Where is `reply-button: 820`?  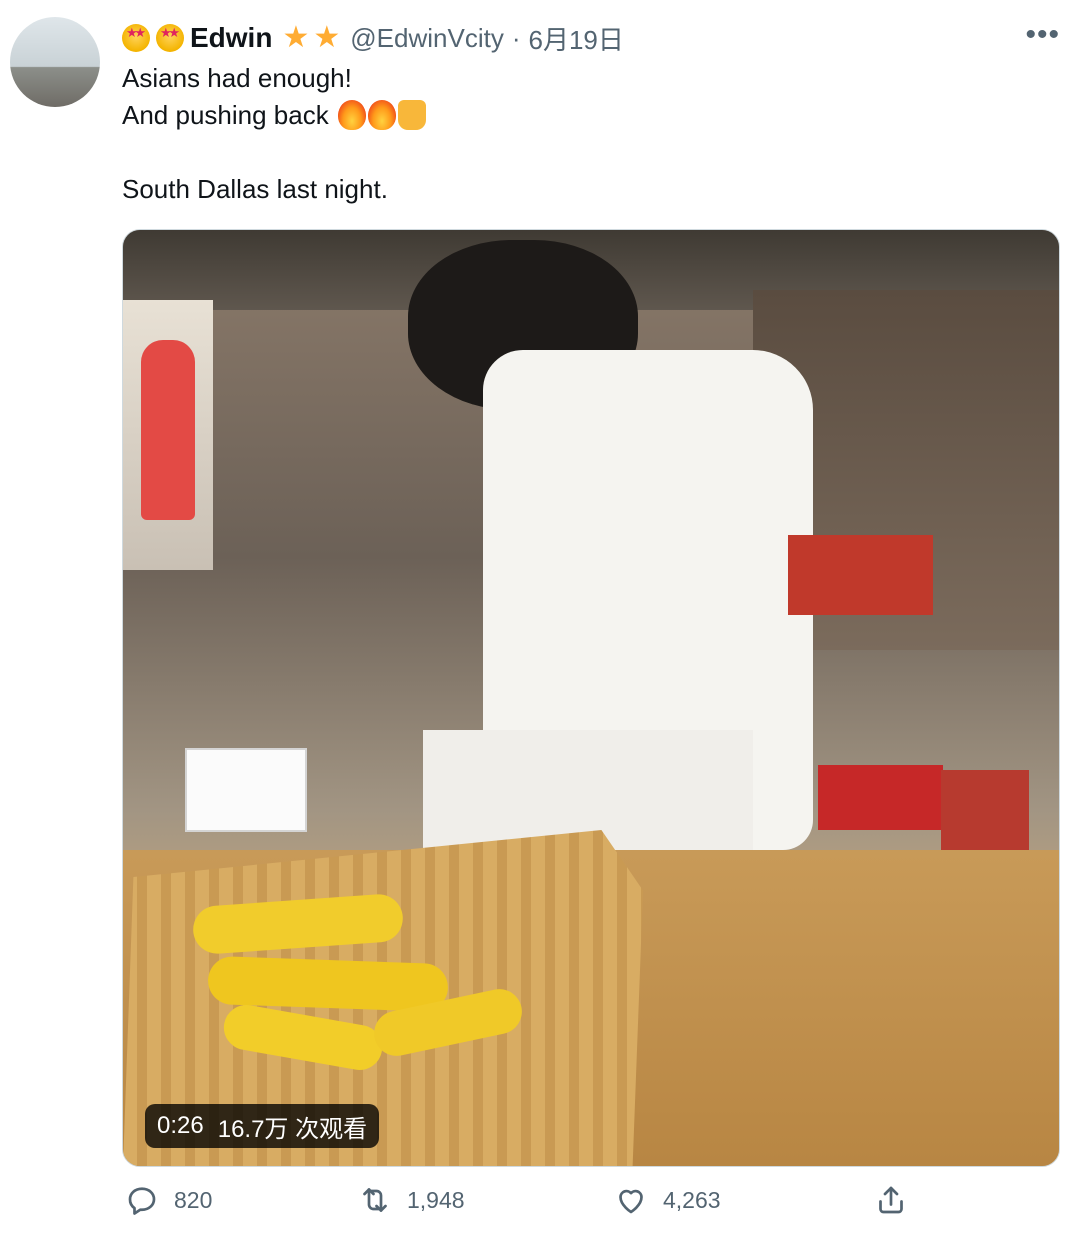 reply-button: 820 is located at coordinates (168, 1200).